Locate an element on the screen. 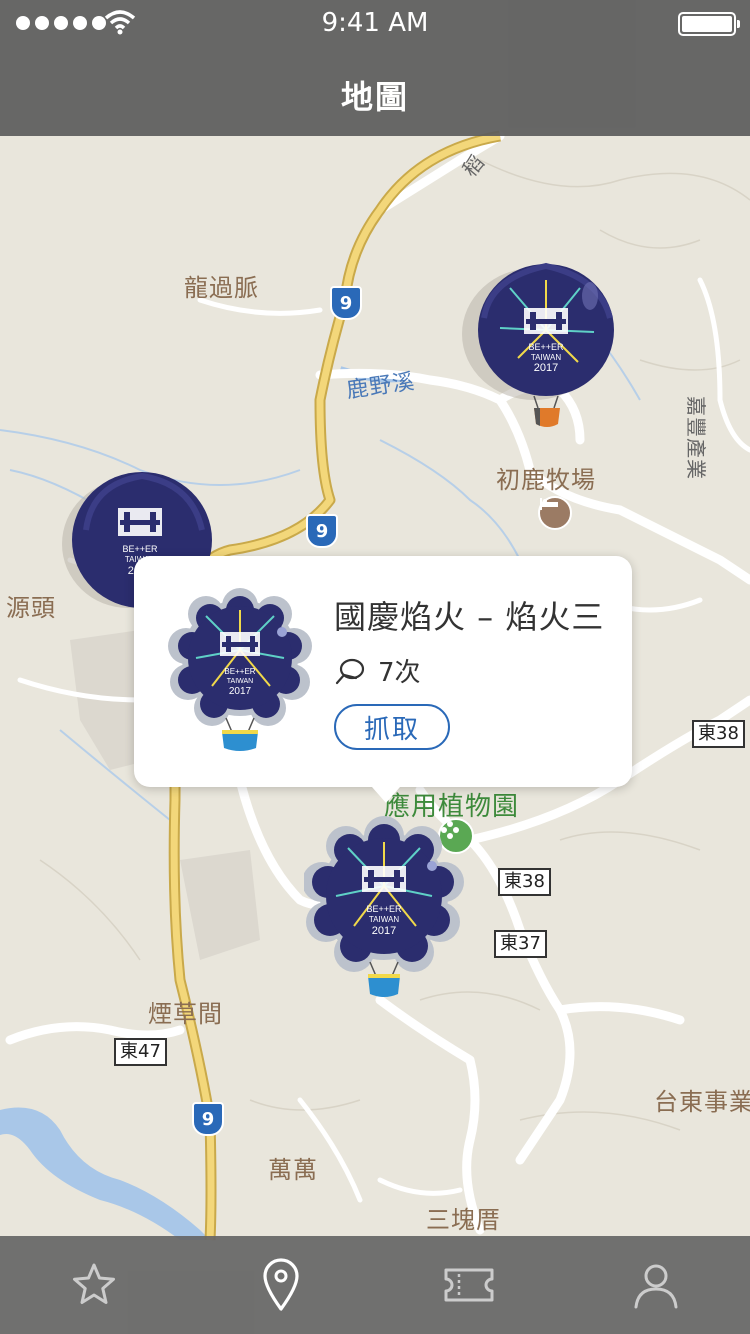 This screenshot has height=1334, width=750. place-label: 煙草間 is located at coordinates (185, 1014).